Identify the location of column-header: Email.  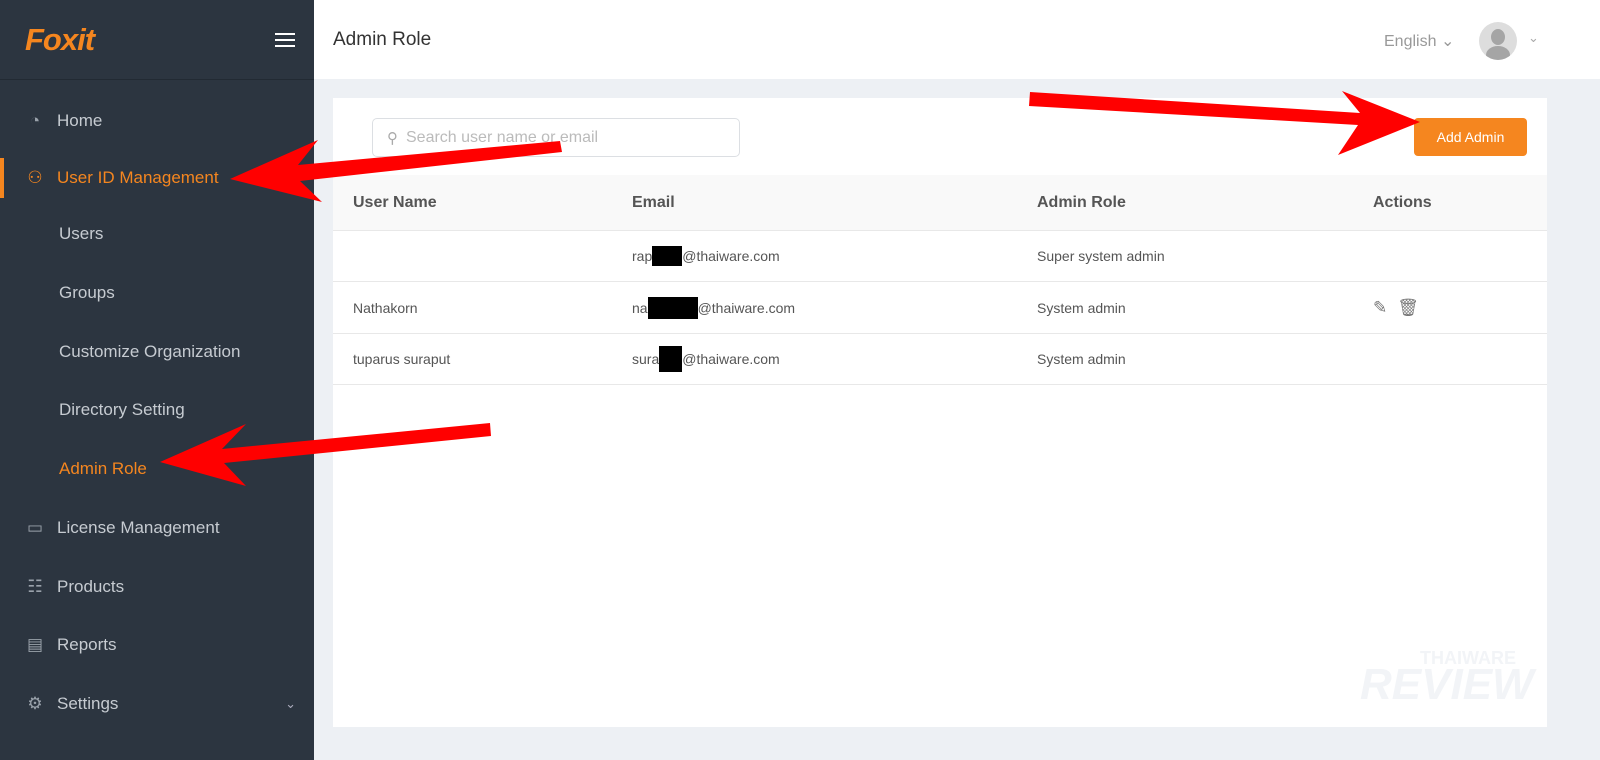
(653, 202).